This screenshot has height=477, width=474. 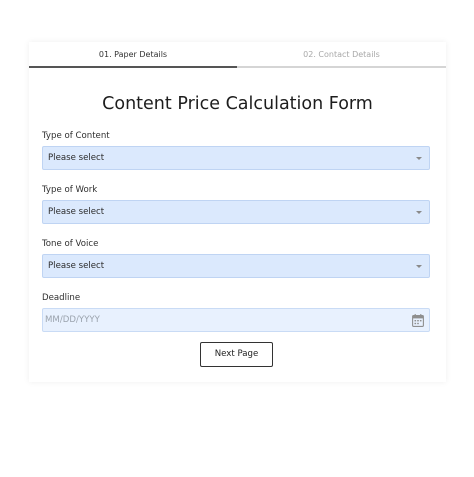 I want to click on type-of-work-value: Please select, so click(x=76, y=212).